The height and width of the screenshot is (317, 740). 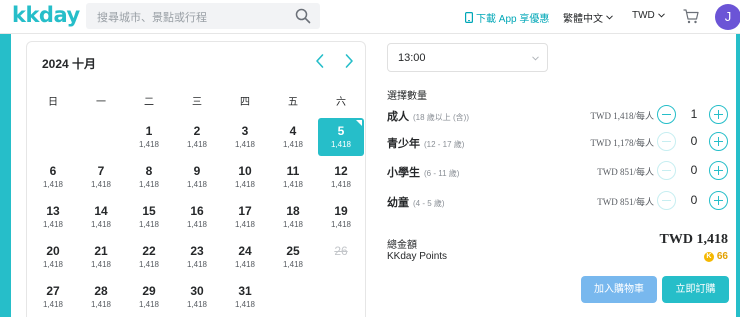 What do you see at coordinates (149, 257) in the screenshot?
I see `calendar-day: 22 1,418` at bounding box center [149, 257].